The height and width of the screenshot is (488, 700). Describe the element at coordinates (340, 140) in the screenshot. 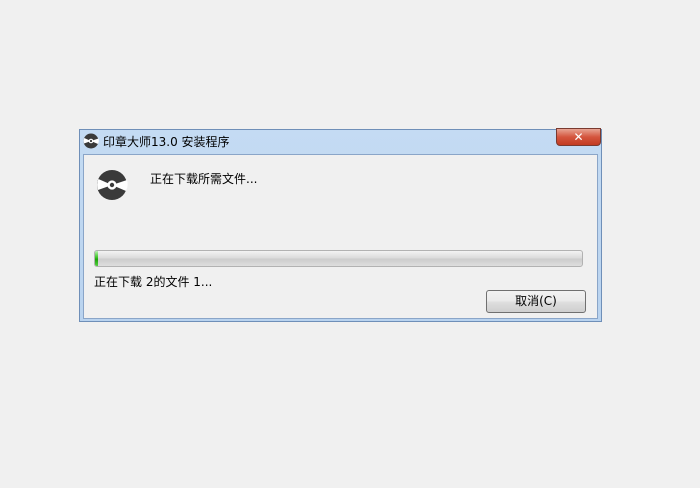

I see `title-bar: 印章大师13.0 安装程序 ✕` at that location.